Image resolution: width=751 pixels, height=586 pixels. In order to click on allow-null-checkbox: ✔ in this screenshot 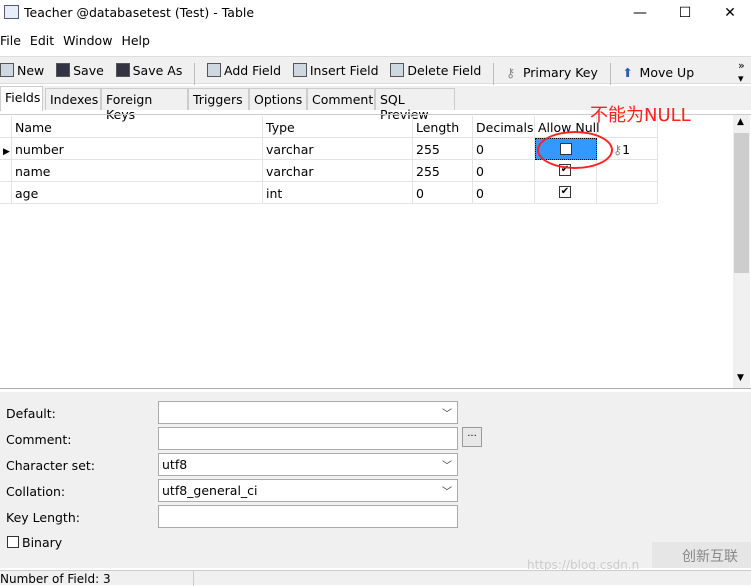, I will do `click(565, 192)`.